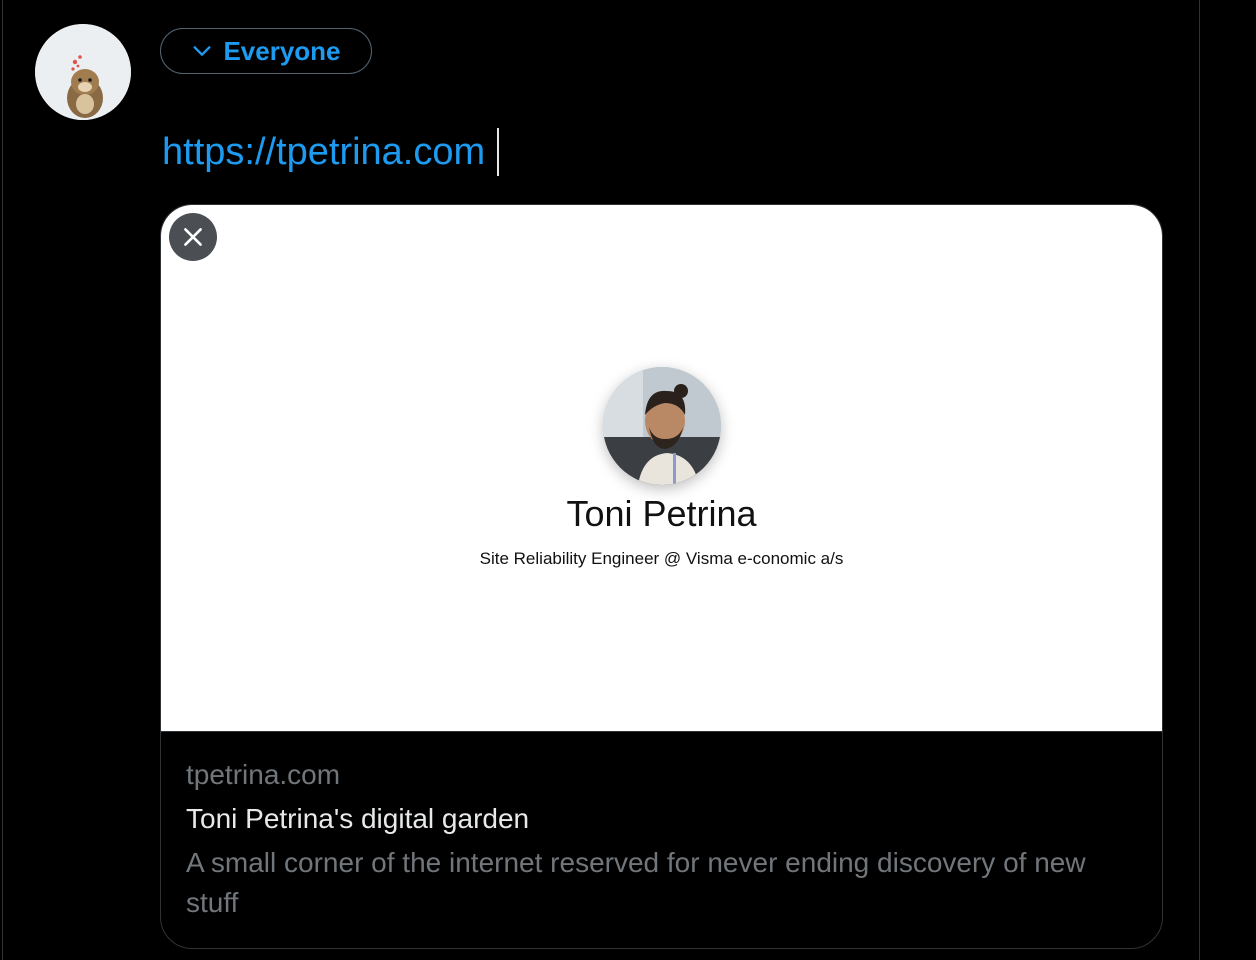 This screenshot has height=960, width=1256. Describe the element at coordinates (202, 51) in the screenshot. I see `chevron-down-icon` at that location.